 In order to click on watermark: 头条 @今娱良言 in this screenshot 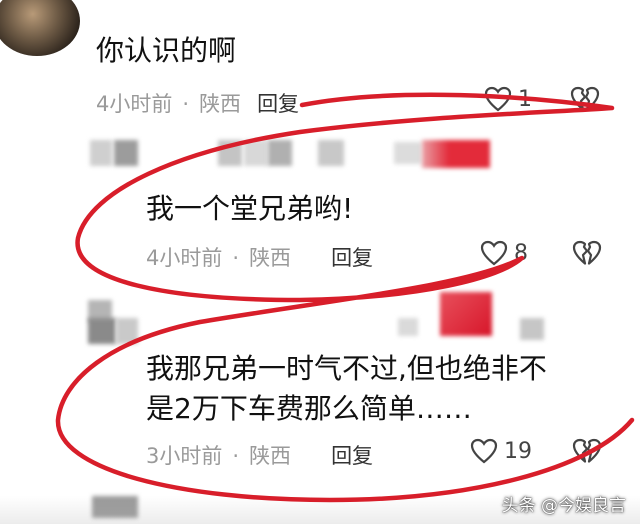, I will do `click(563, 506)`.